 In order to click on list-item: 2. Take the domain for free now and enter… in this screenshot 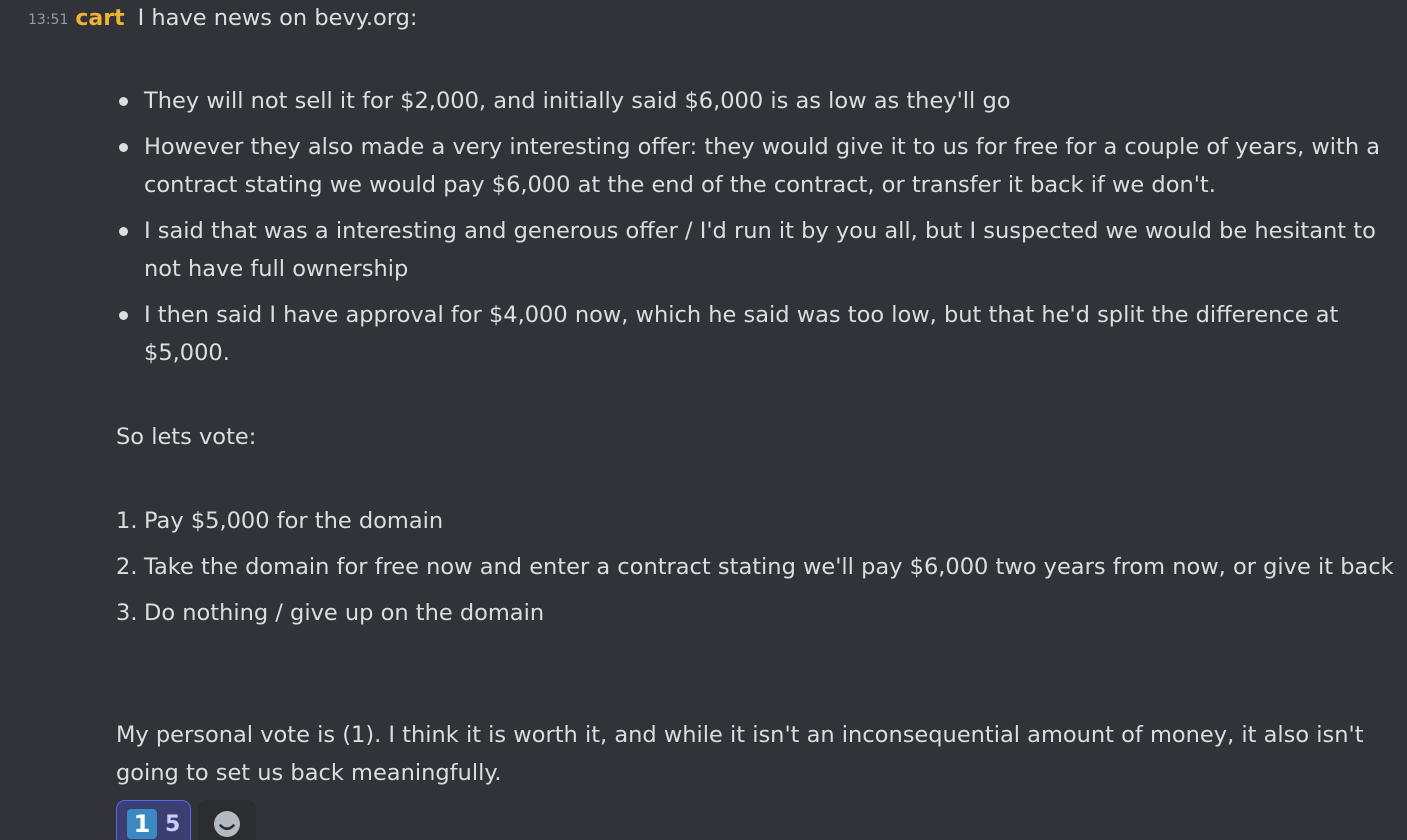, I will do `click(755, 567)`.